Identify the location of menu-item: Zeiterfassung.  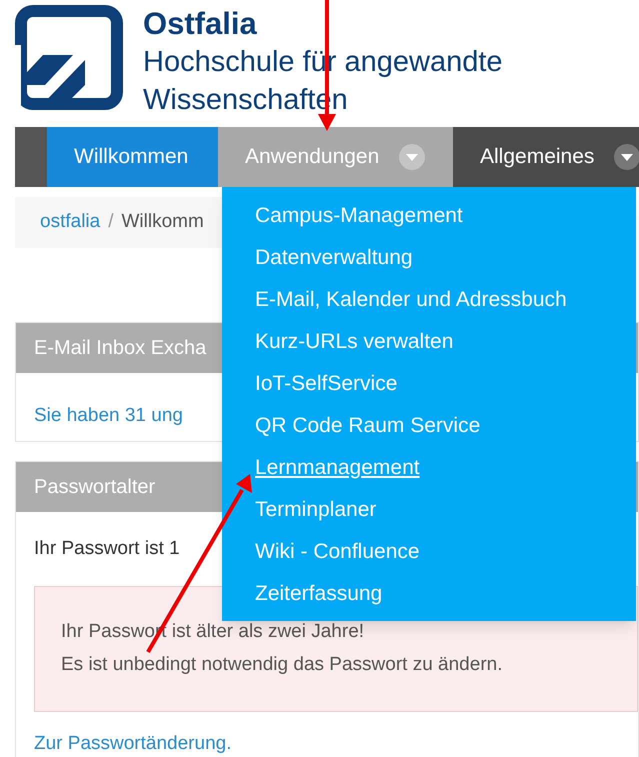
(429, 594).